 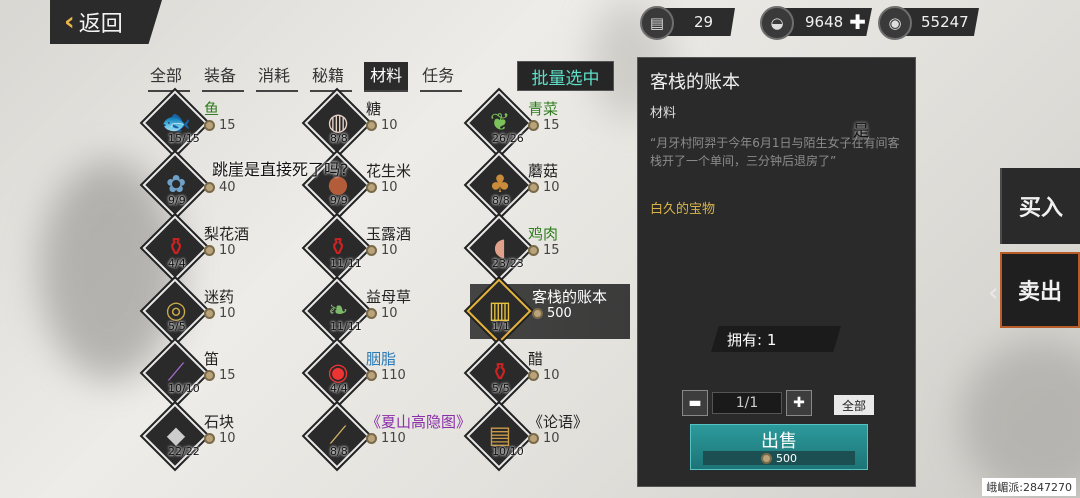 I want to click on tab-all: 全部, so click(x=169, y=77).